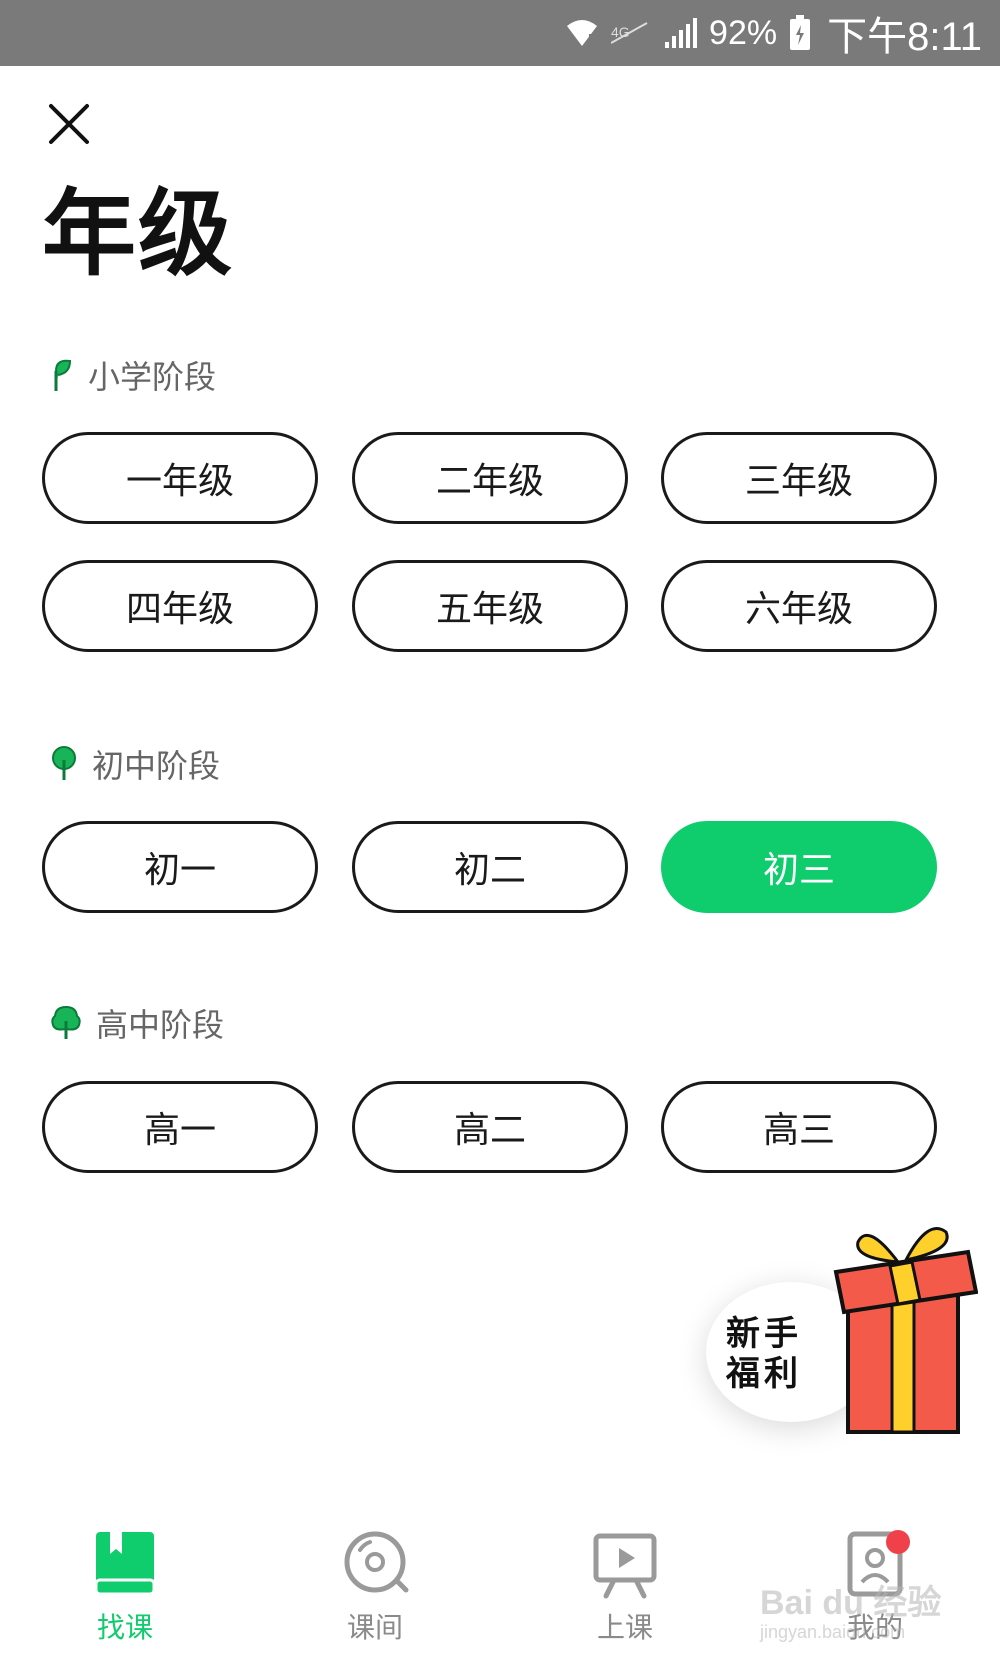  I want to click on nav-label: 我的, so click(874, 1627).